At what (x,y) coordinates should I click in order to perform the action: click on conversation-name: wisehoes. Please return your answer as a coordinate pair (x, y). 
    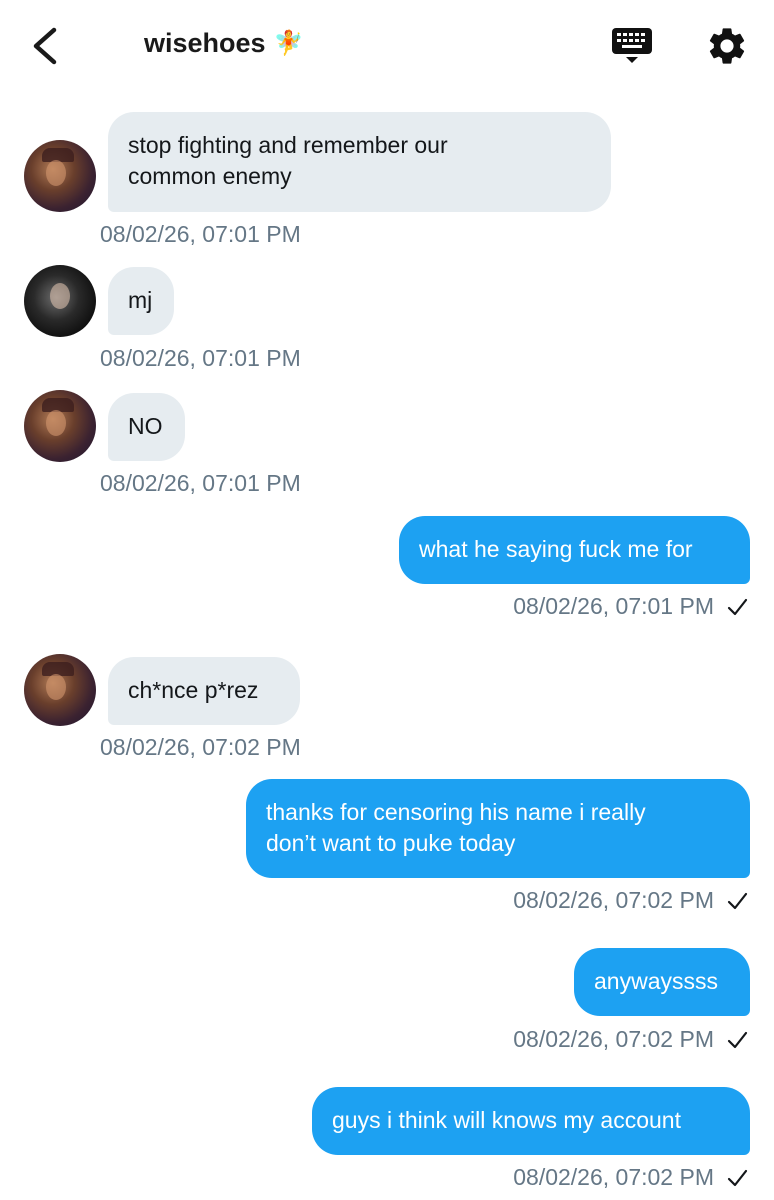
    Looking at the image, I should click on (205, 43).